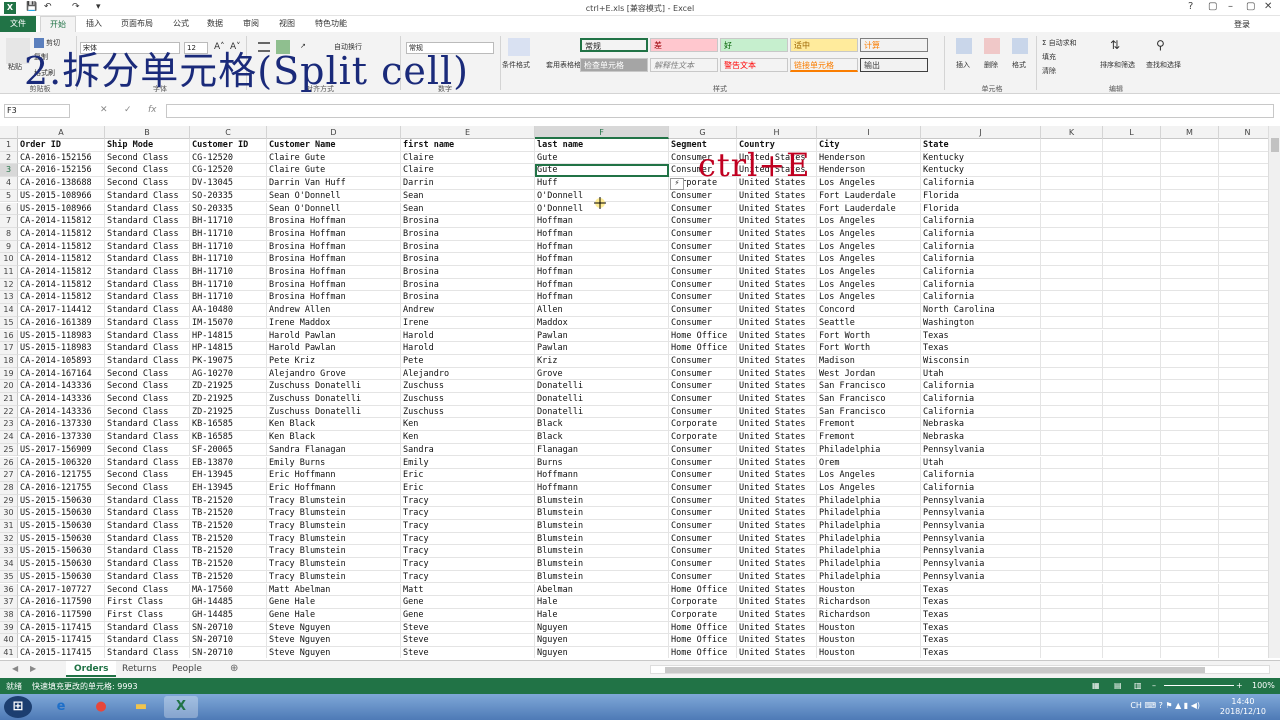 The height and width of the screenshot is (720, 1280). I want to click on ribbon-display-icon: ▢, so click(1212, 6).